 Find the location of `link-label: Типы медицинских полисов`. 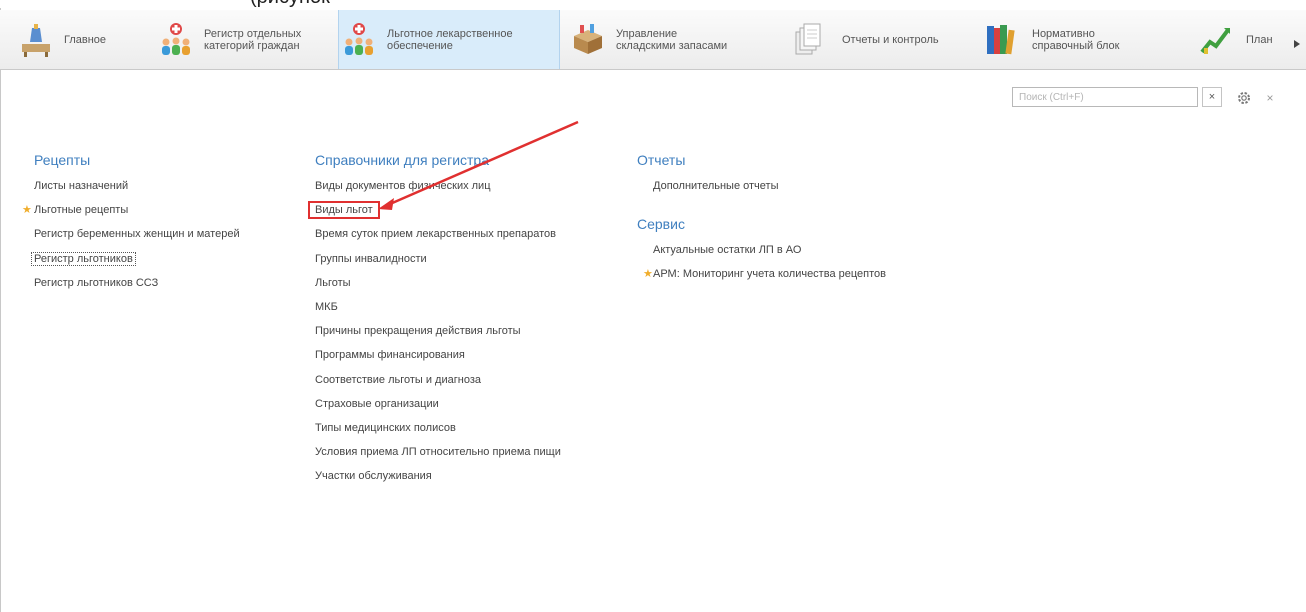

link-label: Типы медицинских полисов is located at coordinates (385, 427).